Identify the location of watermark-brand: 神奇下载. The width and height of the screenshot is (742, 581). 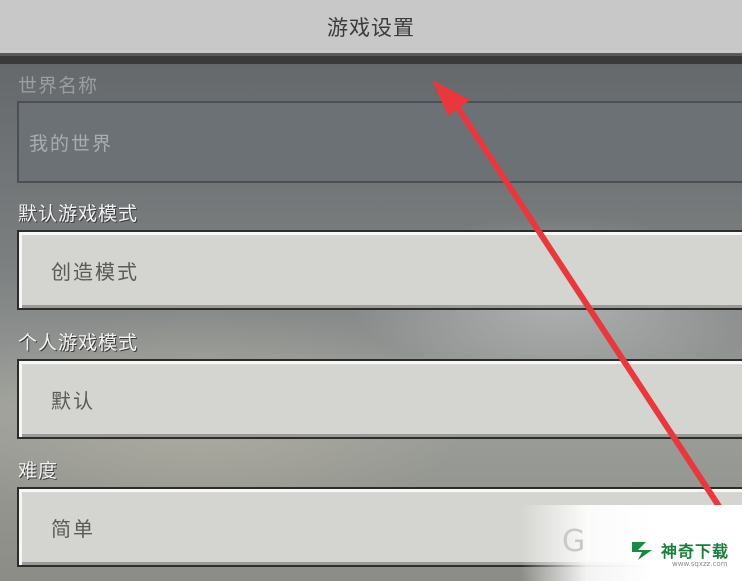
(695, 551).